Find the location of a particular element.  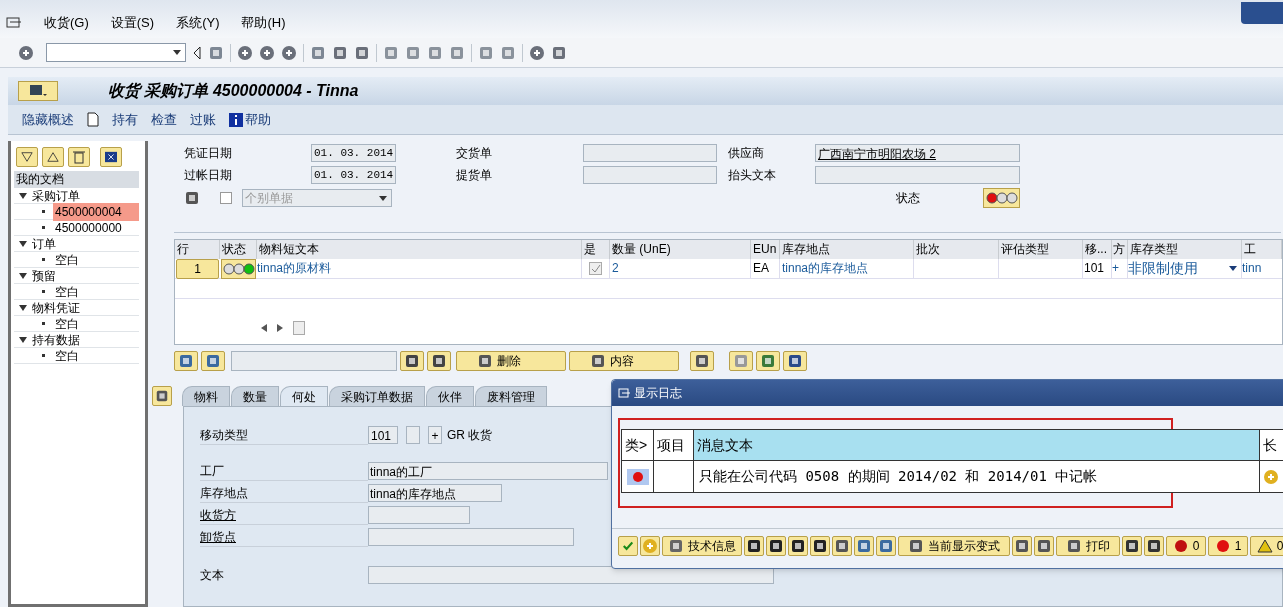

tree-node: 采购订单 is located at coordinates (56, 195).